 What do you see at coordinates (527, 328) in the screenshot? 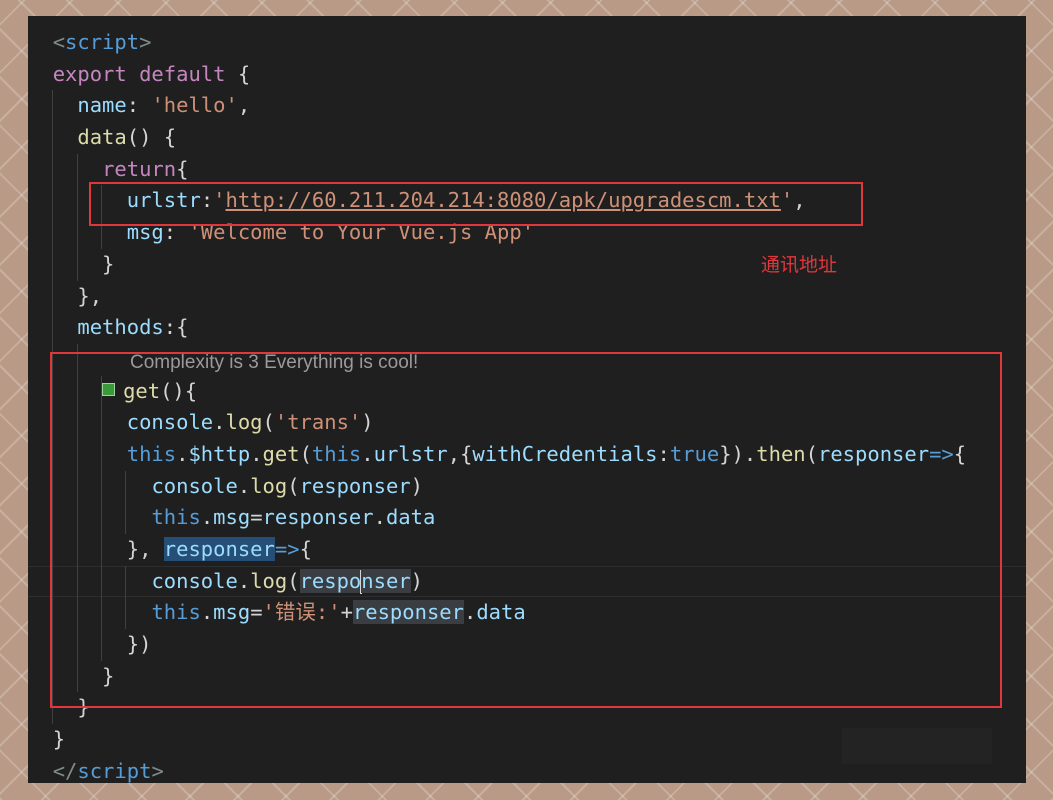
I see `code-line: methods:{` at bounding box center [527, 328].